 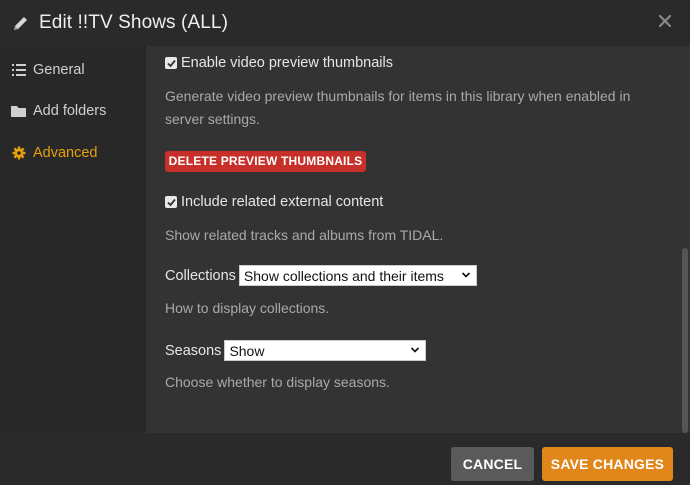 What do you see at coordinates (665, 21) in the screenshot?
I see `close-icon` at bounding box center [665, 21].